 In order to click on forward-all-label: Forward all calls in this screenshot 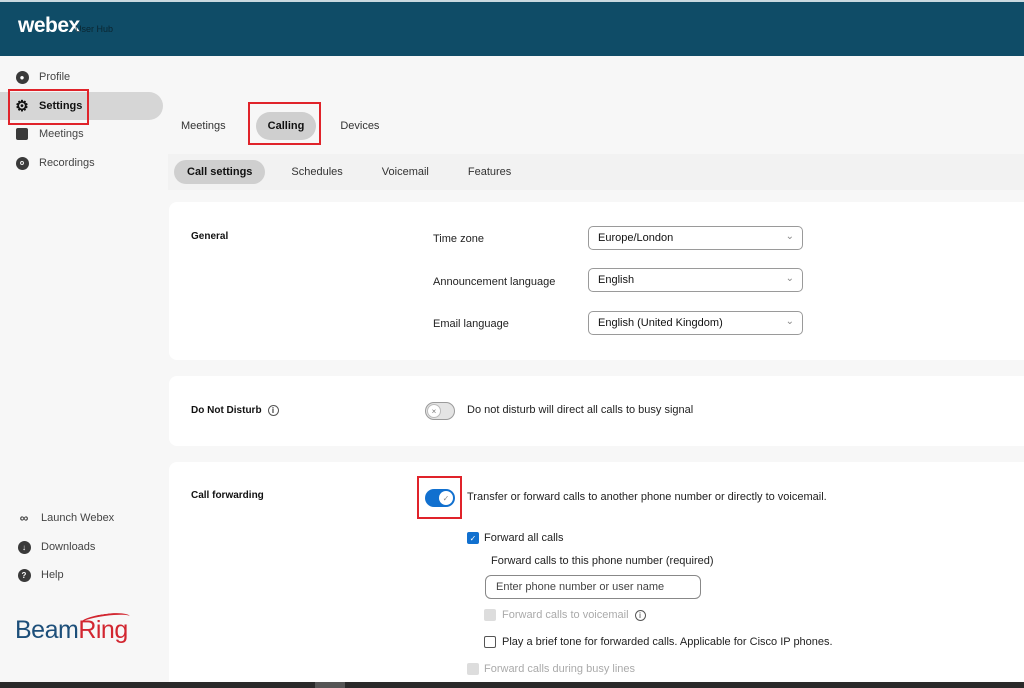, I will do `click(524, 538)`.